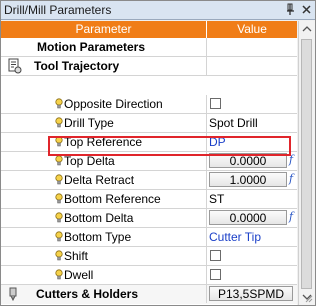  I want to click on param-value-cell: ST, so click(252, 199).